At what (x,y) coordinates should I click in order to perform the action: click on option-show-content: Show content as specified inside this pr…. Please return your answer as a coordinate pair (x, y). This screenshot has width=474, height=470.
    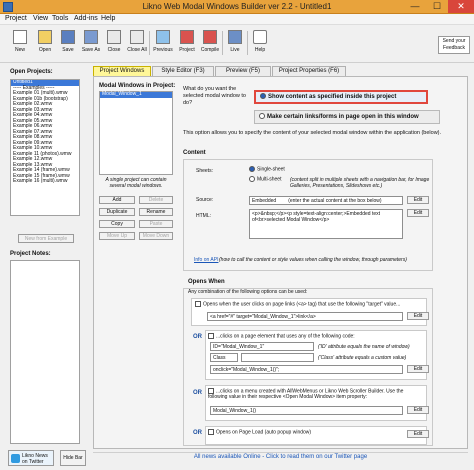
    Looking at the image, I should click on (341, 97).